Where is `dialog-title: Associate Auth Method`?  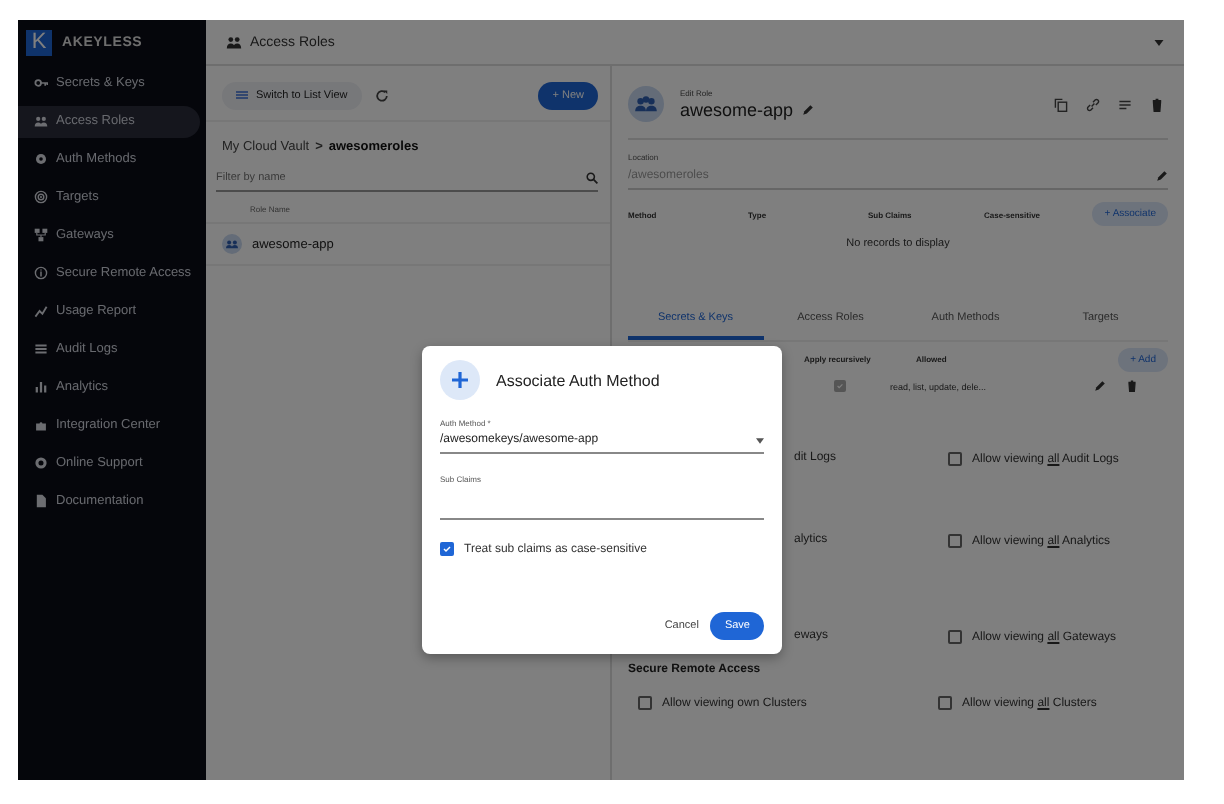 dialog-title: Associate Auth Method is located at coordinates (578, 380).